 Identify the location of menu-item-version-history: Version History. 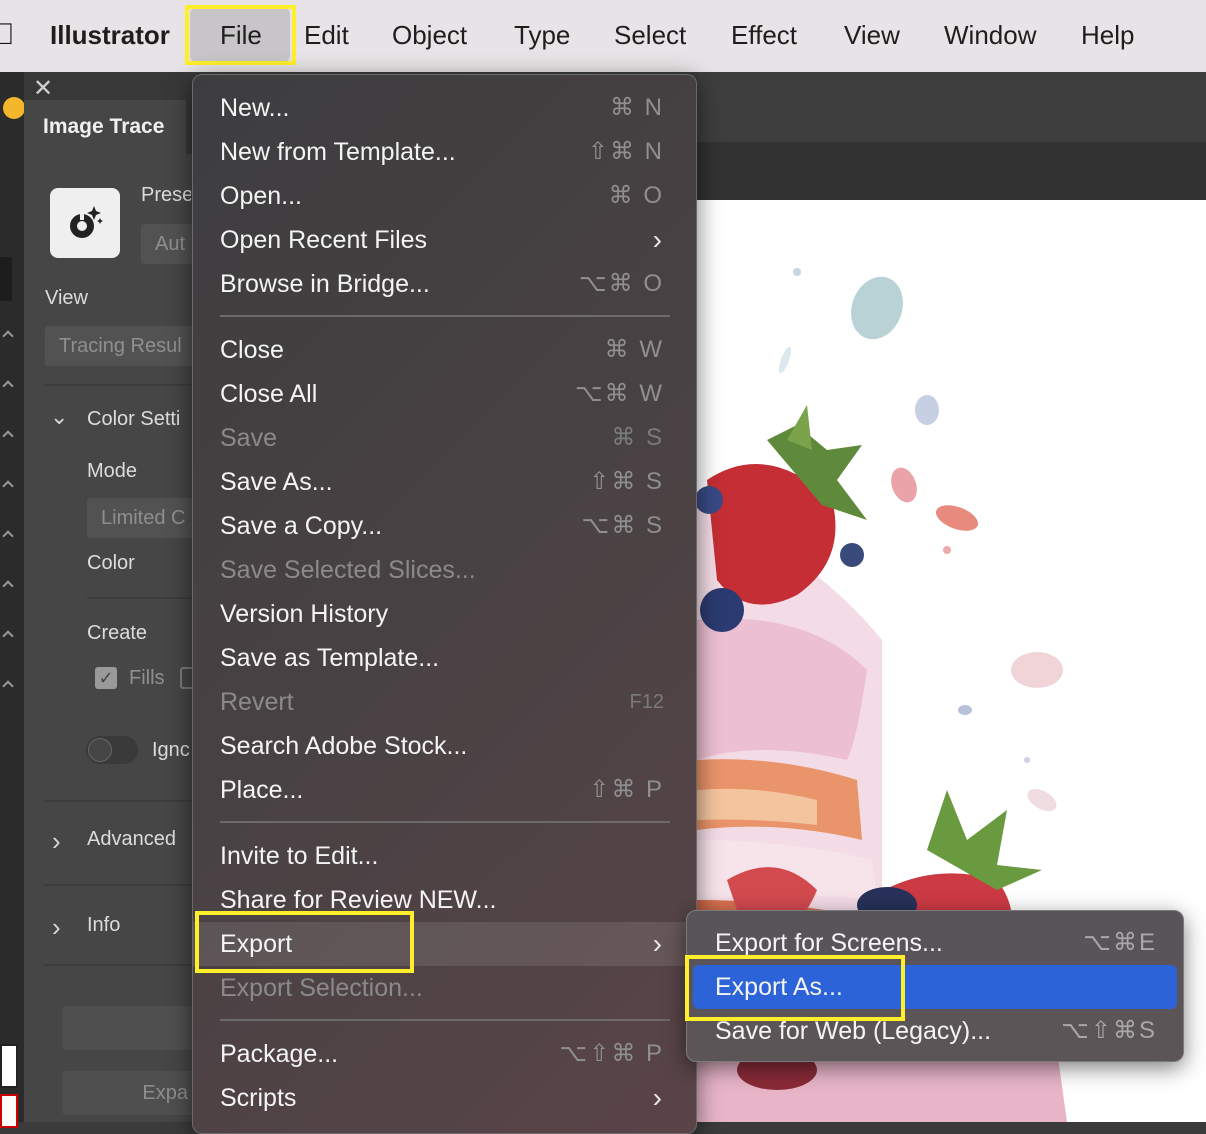
(444, 614).